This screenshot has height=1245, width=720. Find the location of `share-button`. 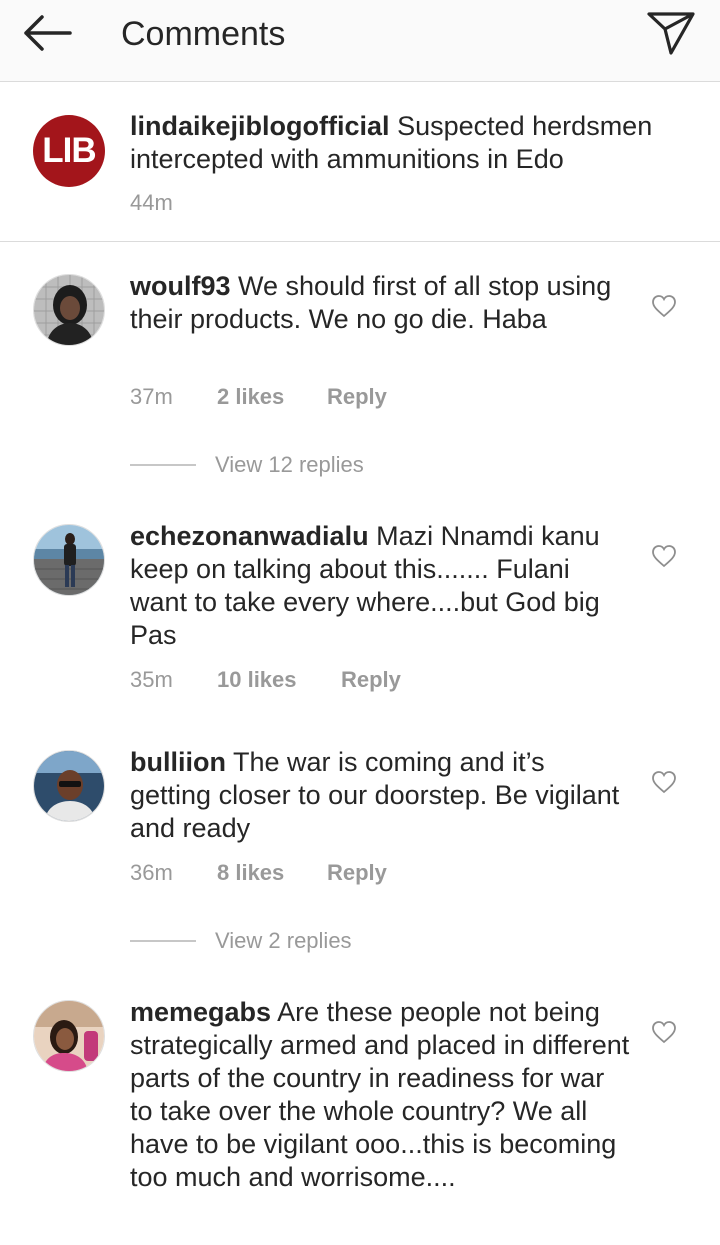

share-button is located at coordinates (671, 33).